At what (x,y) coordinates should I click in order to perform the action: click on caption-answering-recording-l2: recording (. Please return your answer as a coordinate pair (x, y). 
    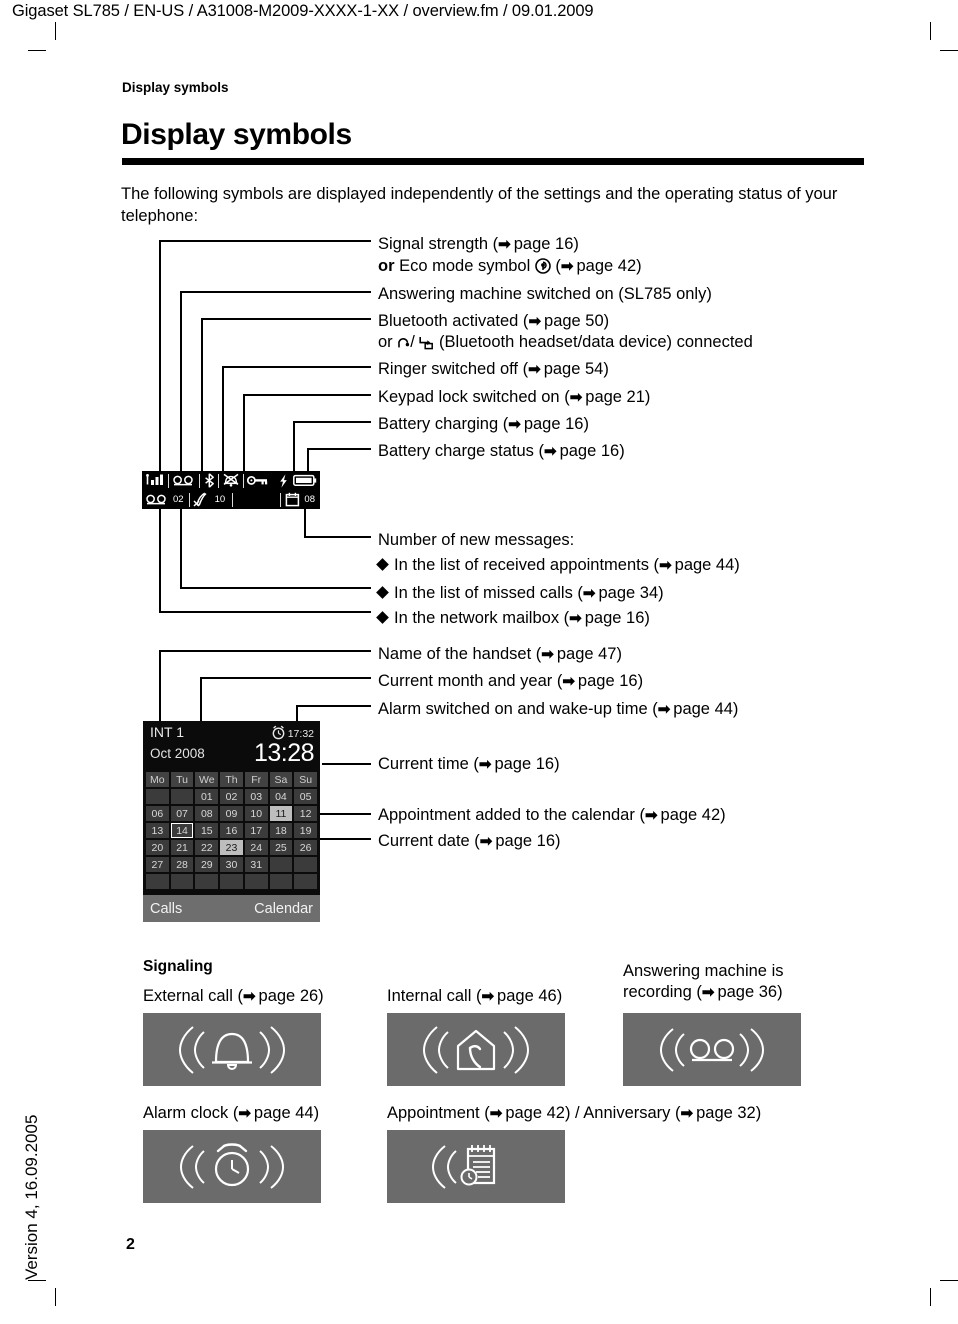
    Looking at the image, I should click on (662, 992).